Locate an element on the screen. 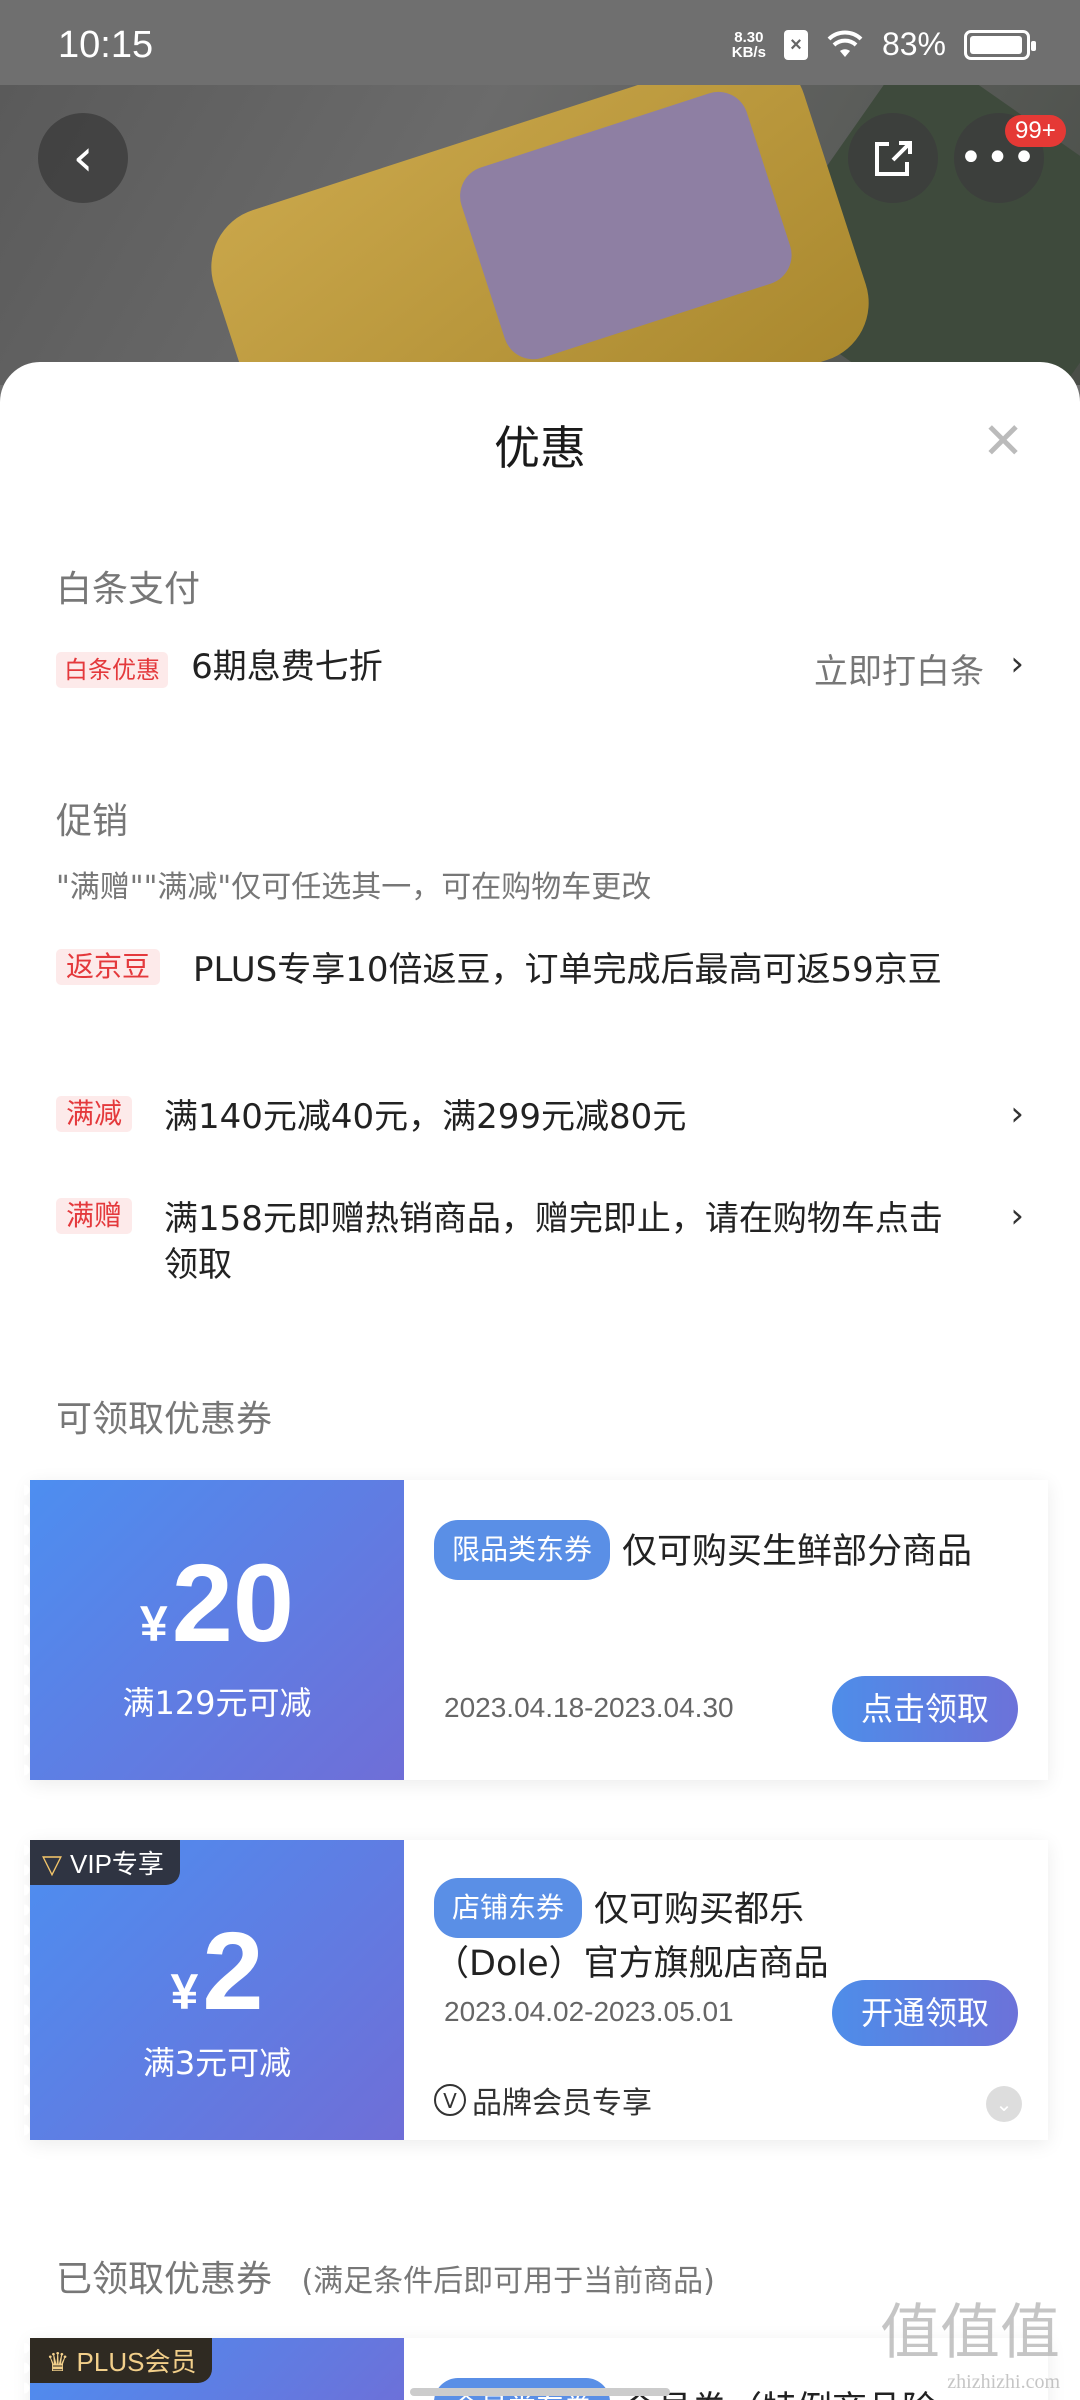 The height and width of the screenshot is (2400, 1080). close-icon: ✕ is located at coordinates (1003, 441).